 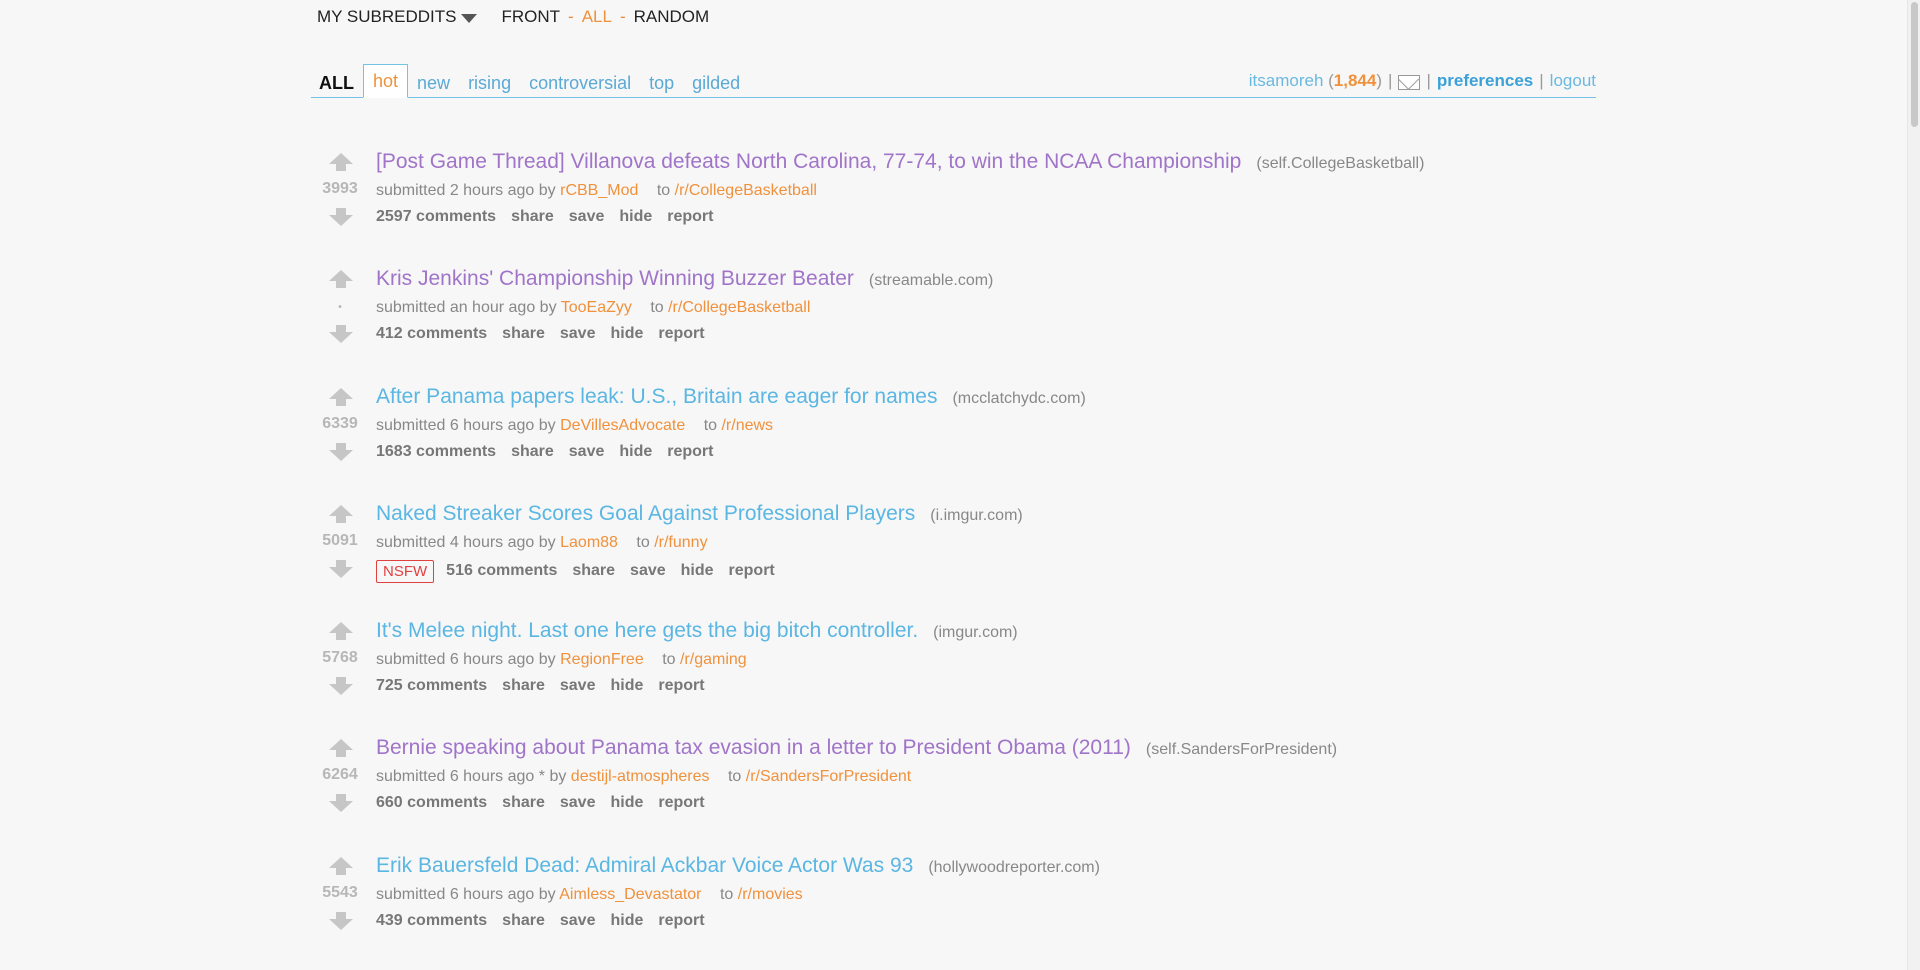 I want to click on my-subreddits-label: MY SUBREDDITS, so click(x=387, y=16).